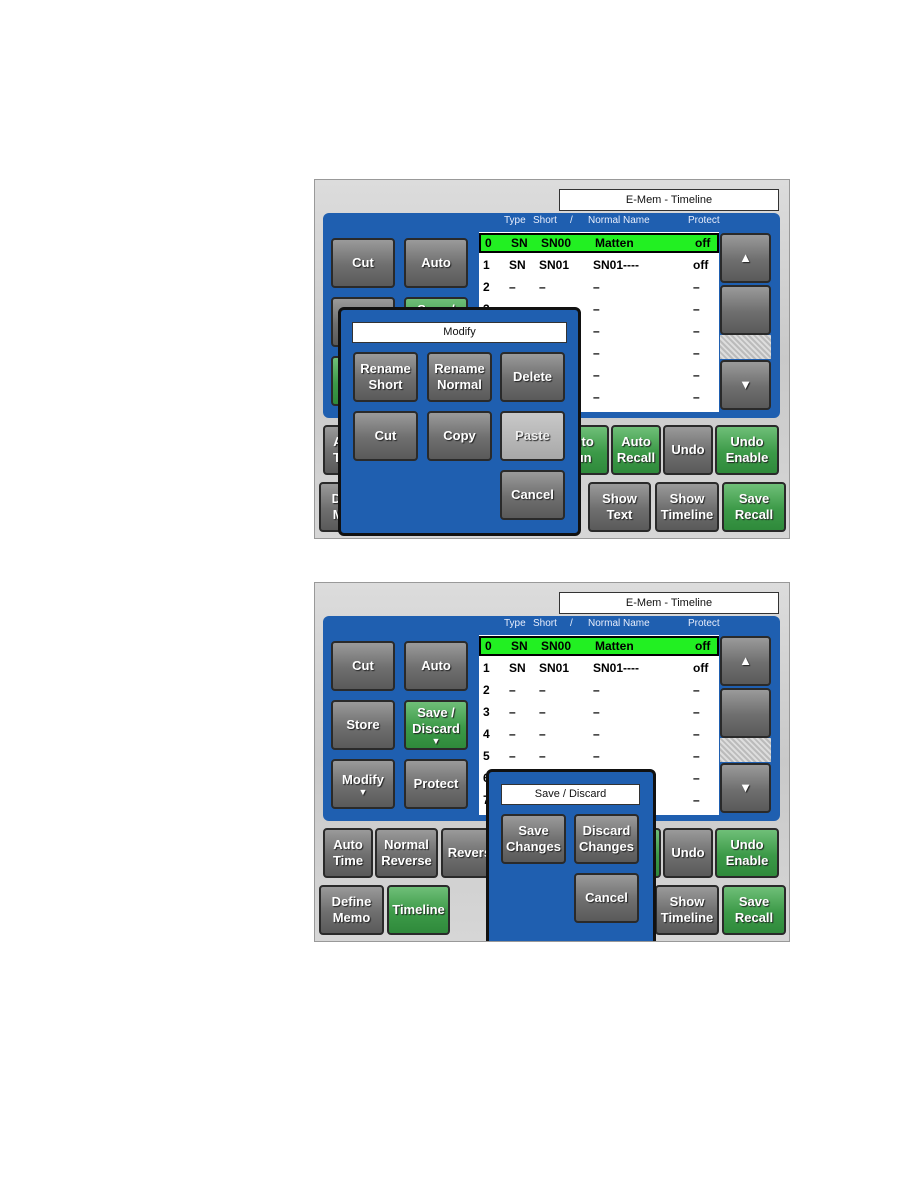 Image resolution: width=918 pixels, height=1188 pixels. I want to click on protect-button: Protect, so click(436, 784).